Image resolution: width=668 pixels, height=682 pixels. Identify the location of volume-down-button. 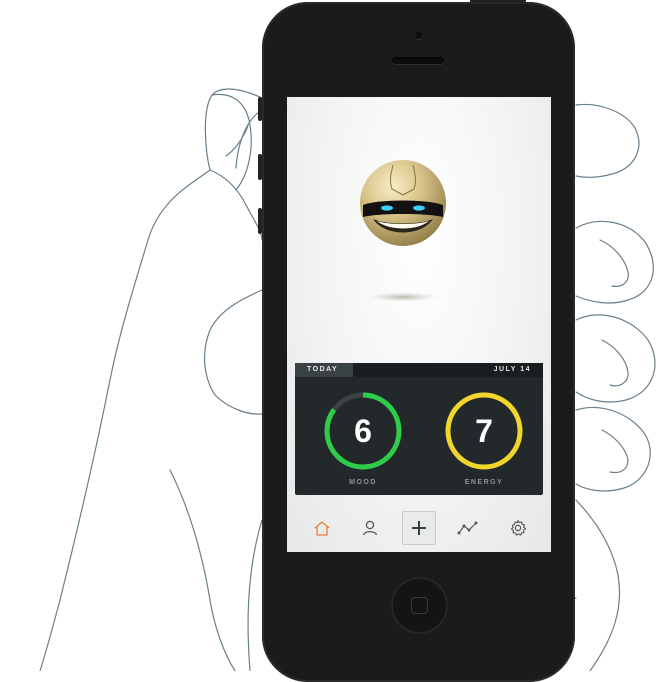
(260, 221).